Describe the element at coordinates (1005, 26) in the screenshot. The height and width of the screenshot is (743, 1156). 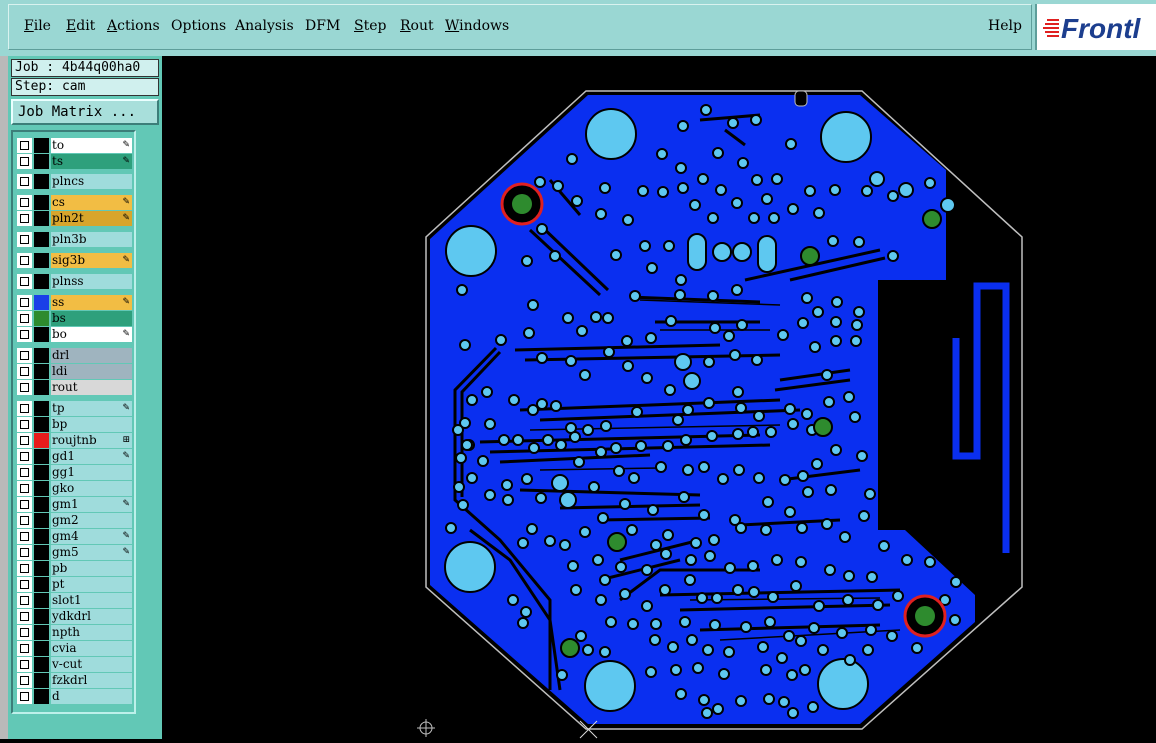
I see `menu-help: Help` at that location.